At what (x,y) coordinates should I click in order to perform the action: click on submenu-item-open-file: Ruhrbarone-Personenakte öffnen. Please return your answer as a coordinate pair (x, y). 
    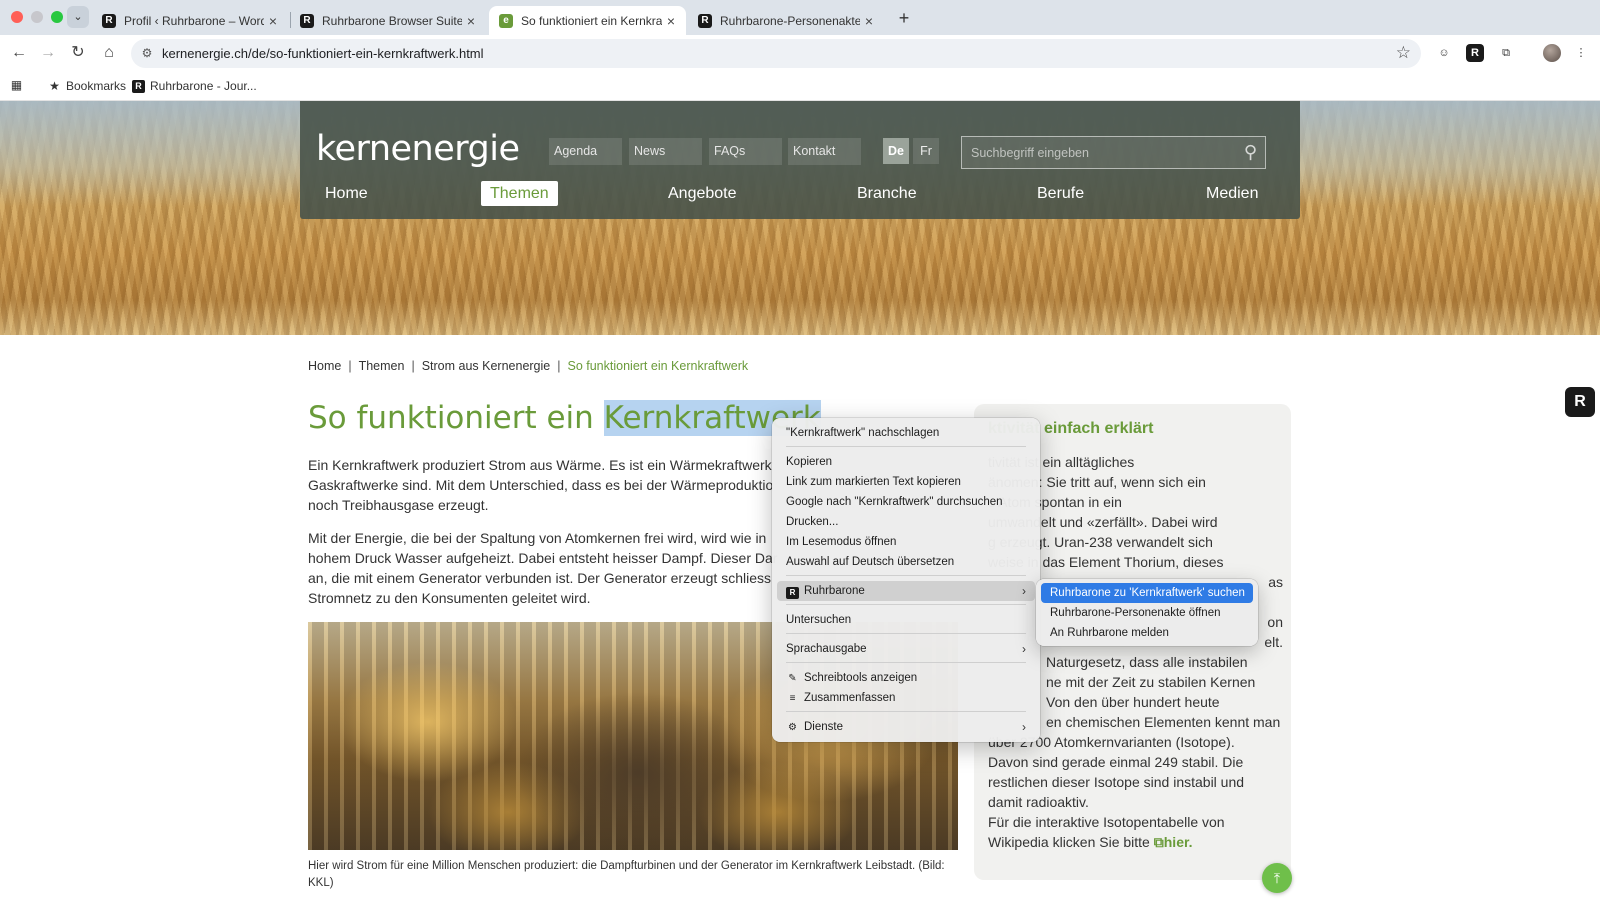
    Looking at the image, I should click on (1147, 613).